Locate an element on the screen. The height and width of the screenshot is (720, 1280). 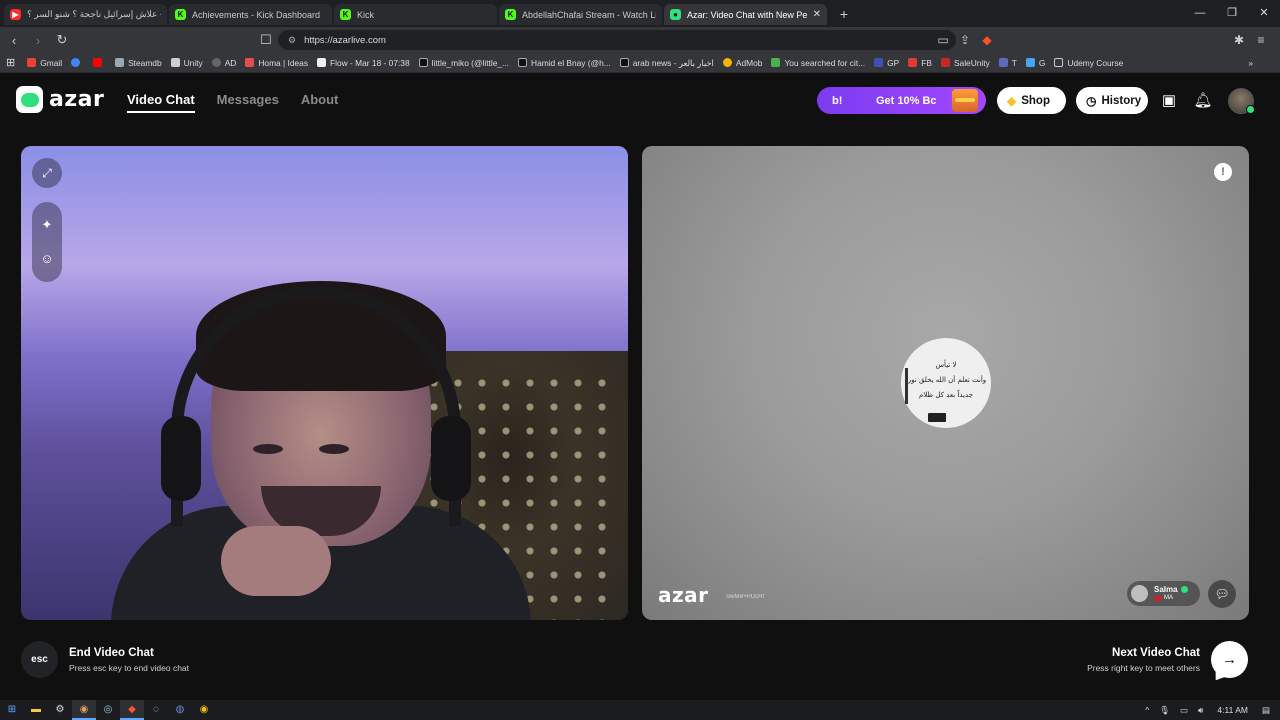
discord-icon: ◍ is located at coordinates (180, 710).